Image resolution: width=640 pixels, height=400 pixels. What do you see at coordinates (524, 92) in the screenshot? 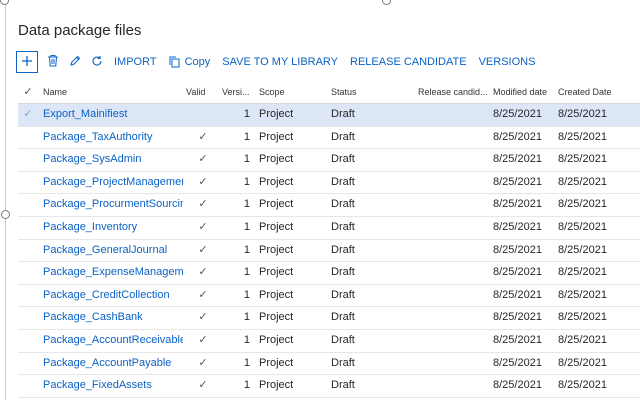
I see `column-header-modified-date: Modified date` at bounding box center [524, 92].